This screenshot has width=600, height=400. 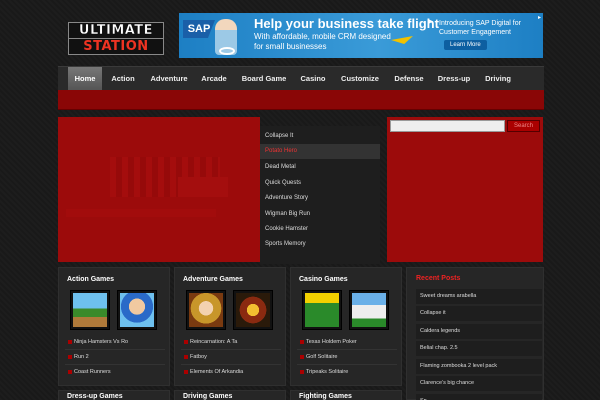 What do you see at coordinates (101, 342) in the screenshot?
I see `game-link-label: Ninja Hamsters Vs Ro` at bounding box center [101, 342].